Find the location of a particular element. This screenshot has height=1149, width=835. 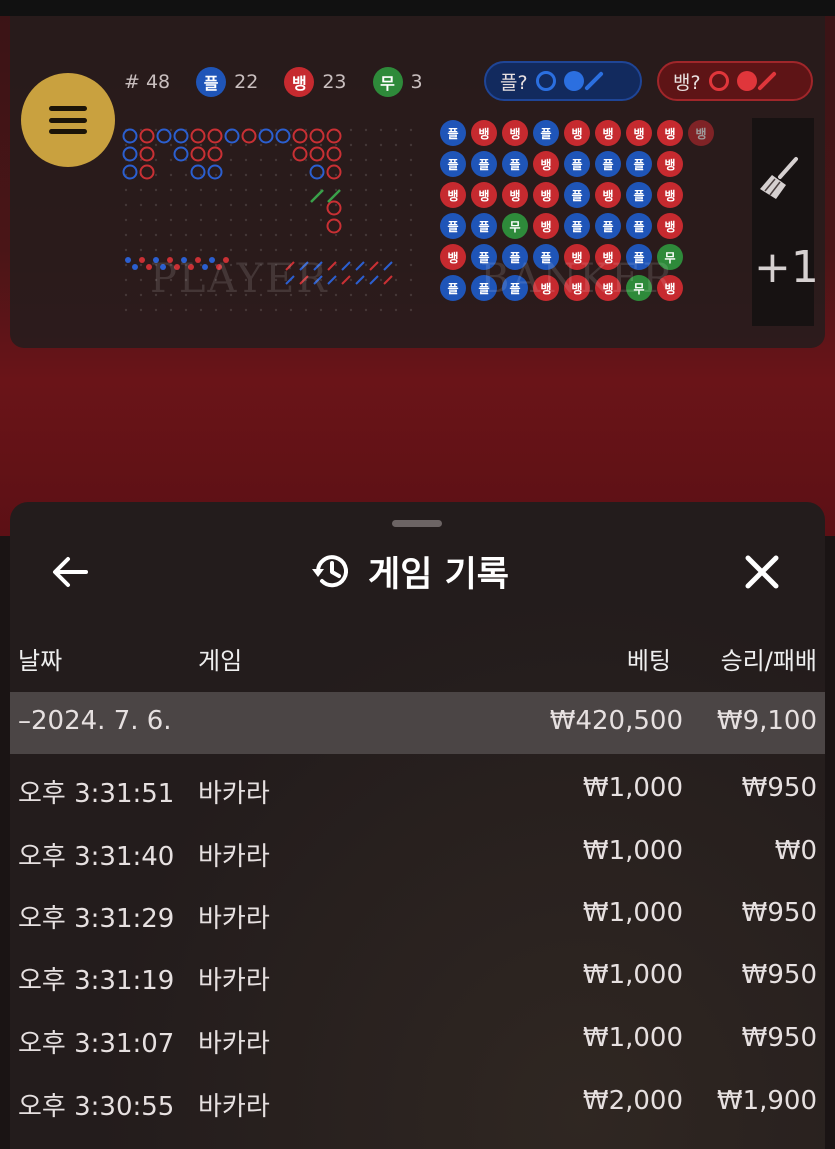

menu-button is located at coordinates (68, 120).